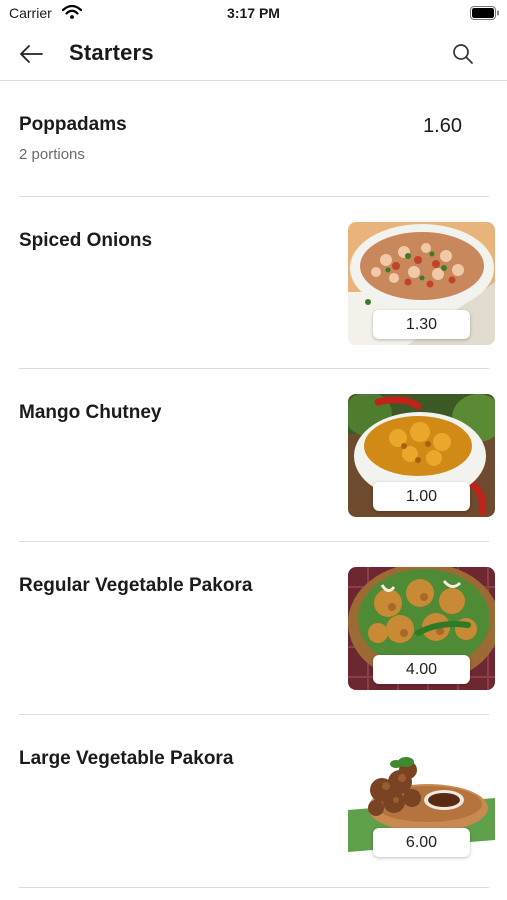 This screenshot has width=507, height=900. Describe the element at coordinates (111, 52) in the screenshot. I see `page-title: Starters` at that location.